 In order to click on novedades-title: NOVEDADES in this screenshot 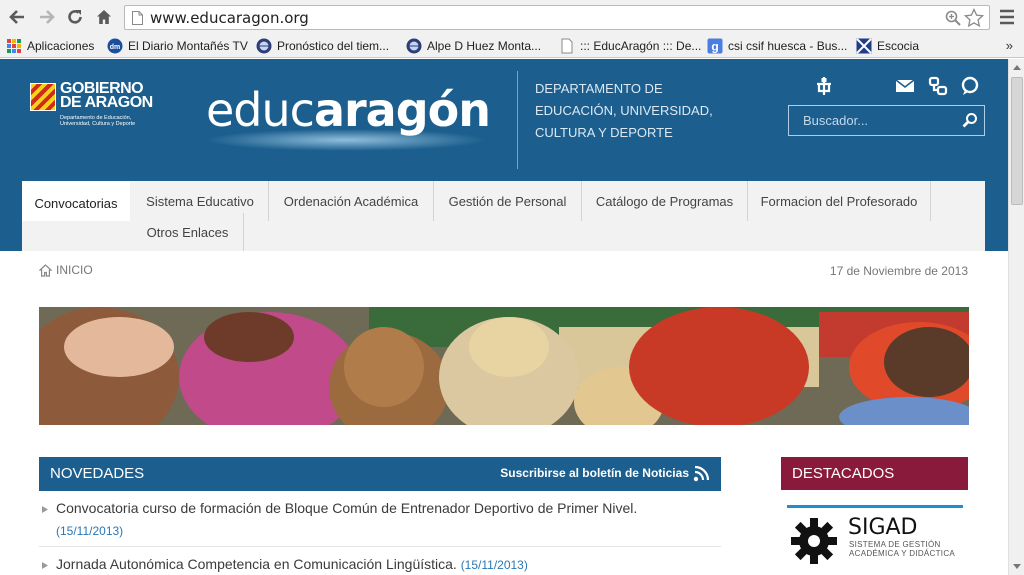, I will do `click(97, 473)`.